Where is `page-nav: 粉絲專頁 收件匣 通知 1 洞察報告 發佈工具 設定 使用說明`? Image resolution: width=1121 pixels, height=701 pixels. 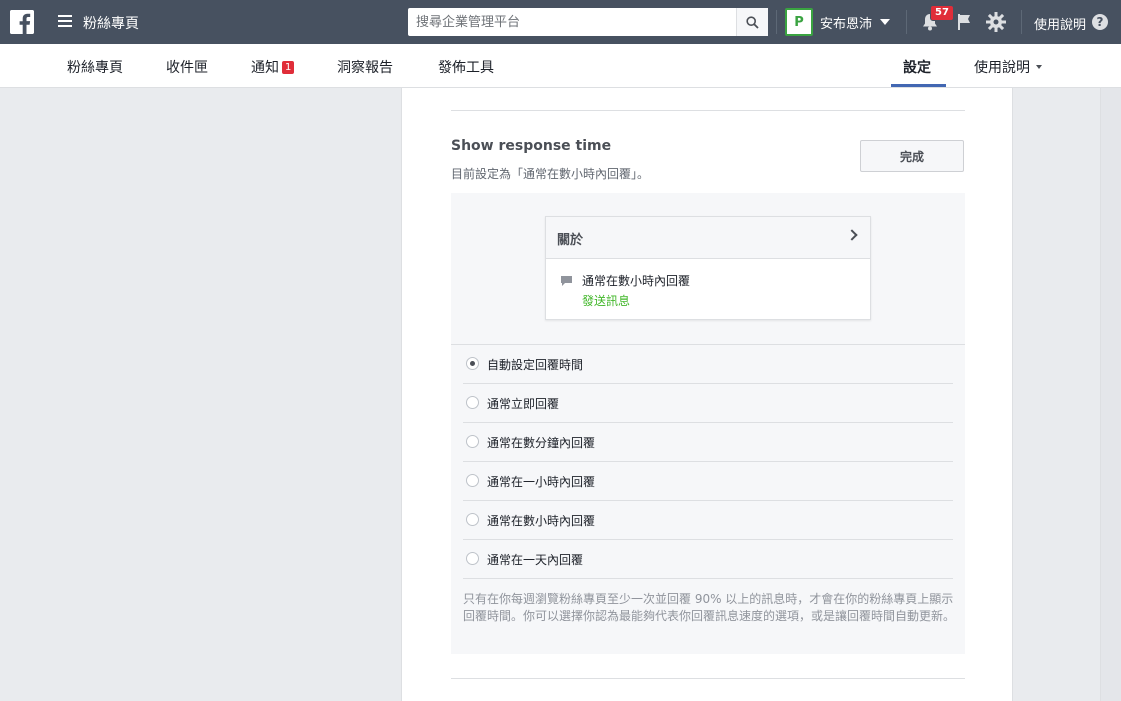 page-nav: 粉絲專頁 收件匣 通知 1 洞察報告 發佈工具 設定 使用說明 is located at coordinates (560, 66).